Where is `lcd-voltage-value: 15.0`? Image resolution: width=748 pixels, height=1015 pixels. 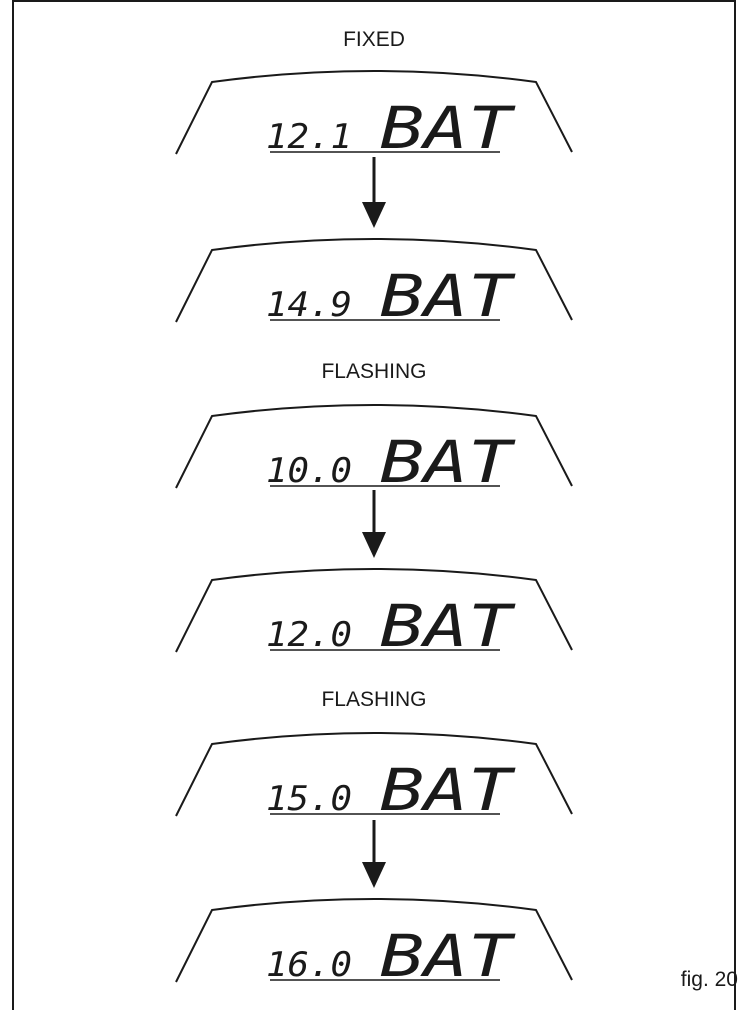
lcd-voltage-value: 15.0 is located at coordinates (309, 799).